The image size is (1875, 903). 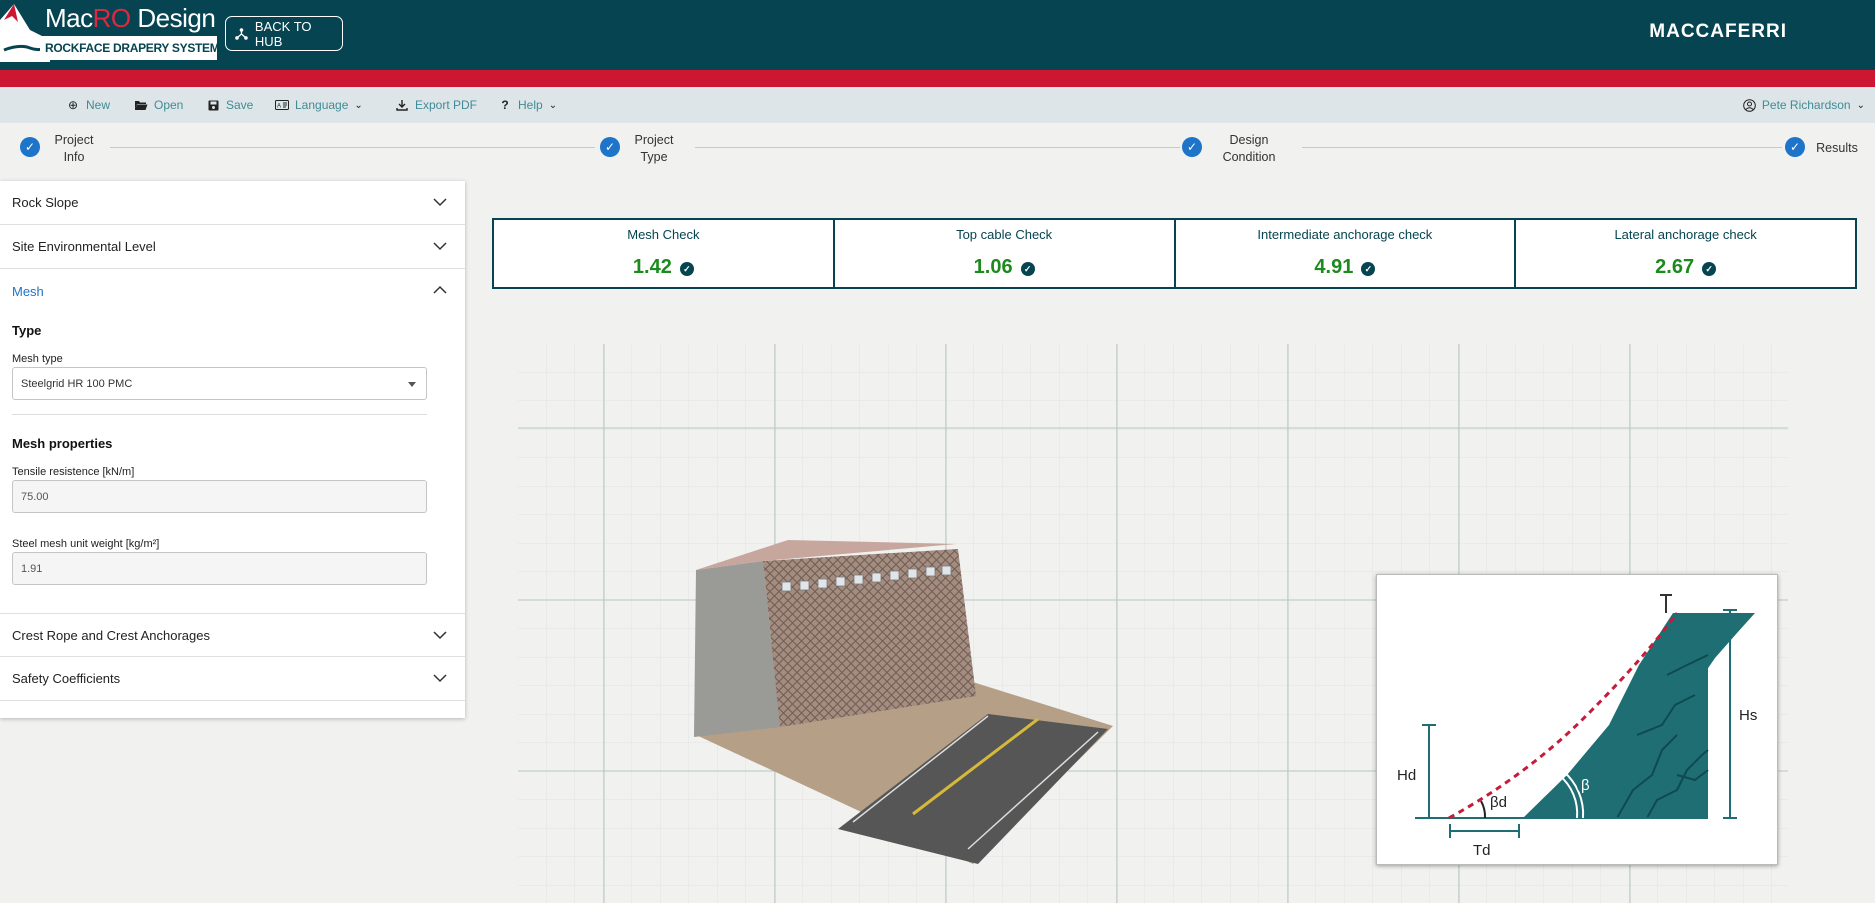 What do you see at coordinates (1498, 802) in the screenshot?
I see `beta-d-label: βd` at bounding box center [1498, 802].